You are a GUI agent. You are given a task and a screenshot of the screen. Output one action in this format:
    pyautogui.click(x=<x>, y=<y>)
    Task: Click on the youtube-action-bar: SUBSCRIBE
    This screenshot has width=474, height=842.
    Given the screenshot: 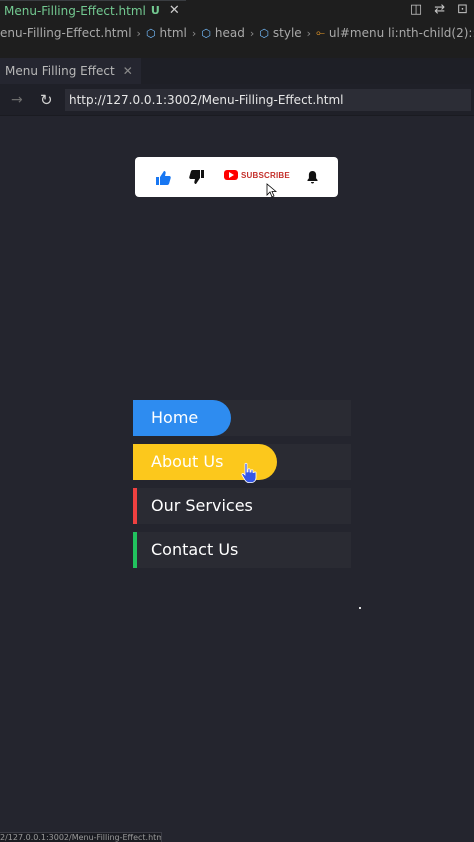 What is the action you would take?
    pyautogui.click(x=236, y=177)
    